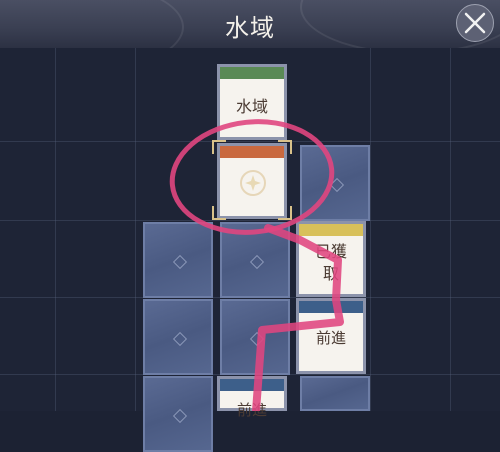 The width and height of the screenshot is (500, 452). I want to click on route-path, so click(298, 317).